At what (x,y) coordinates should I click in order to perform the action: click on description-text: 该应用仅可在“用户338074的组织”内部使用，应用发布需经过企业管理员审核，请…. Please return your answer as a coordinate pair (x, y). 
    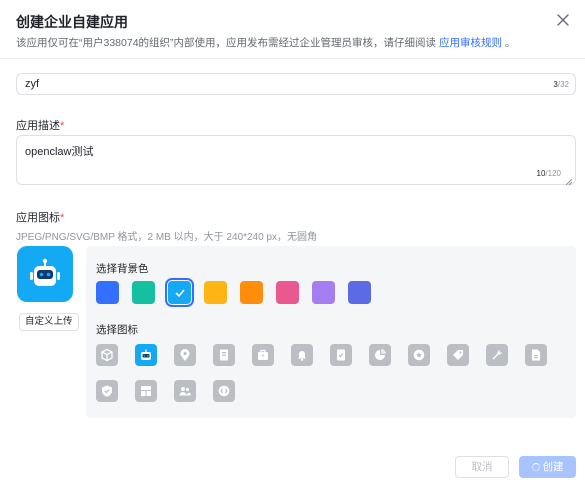
    Looking at the image, I should click on (227, 43).